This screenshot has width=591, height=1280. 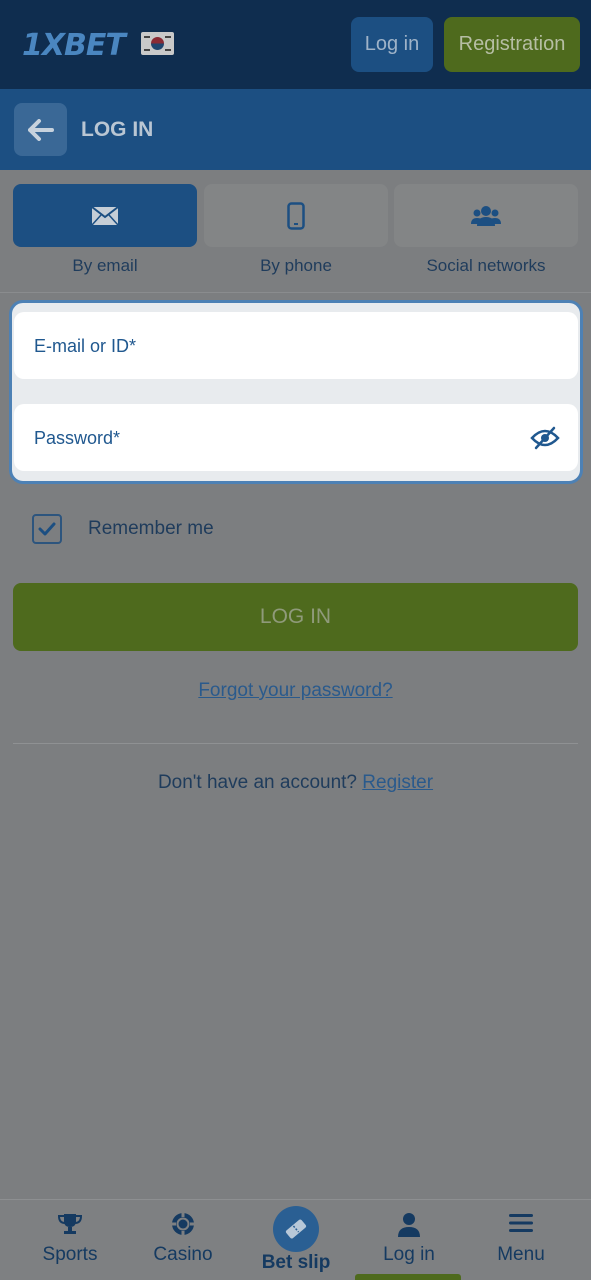 I want to click on email-placeholder: E-mail or ID*, so click(x=85, y=346).